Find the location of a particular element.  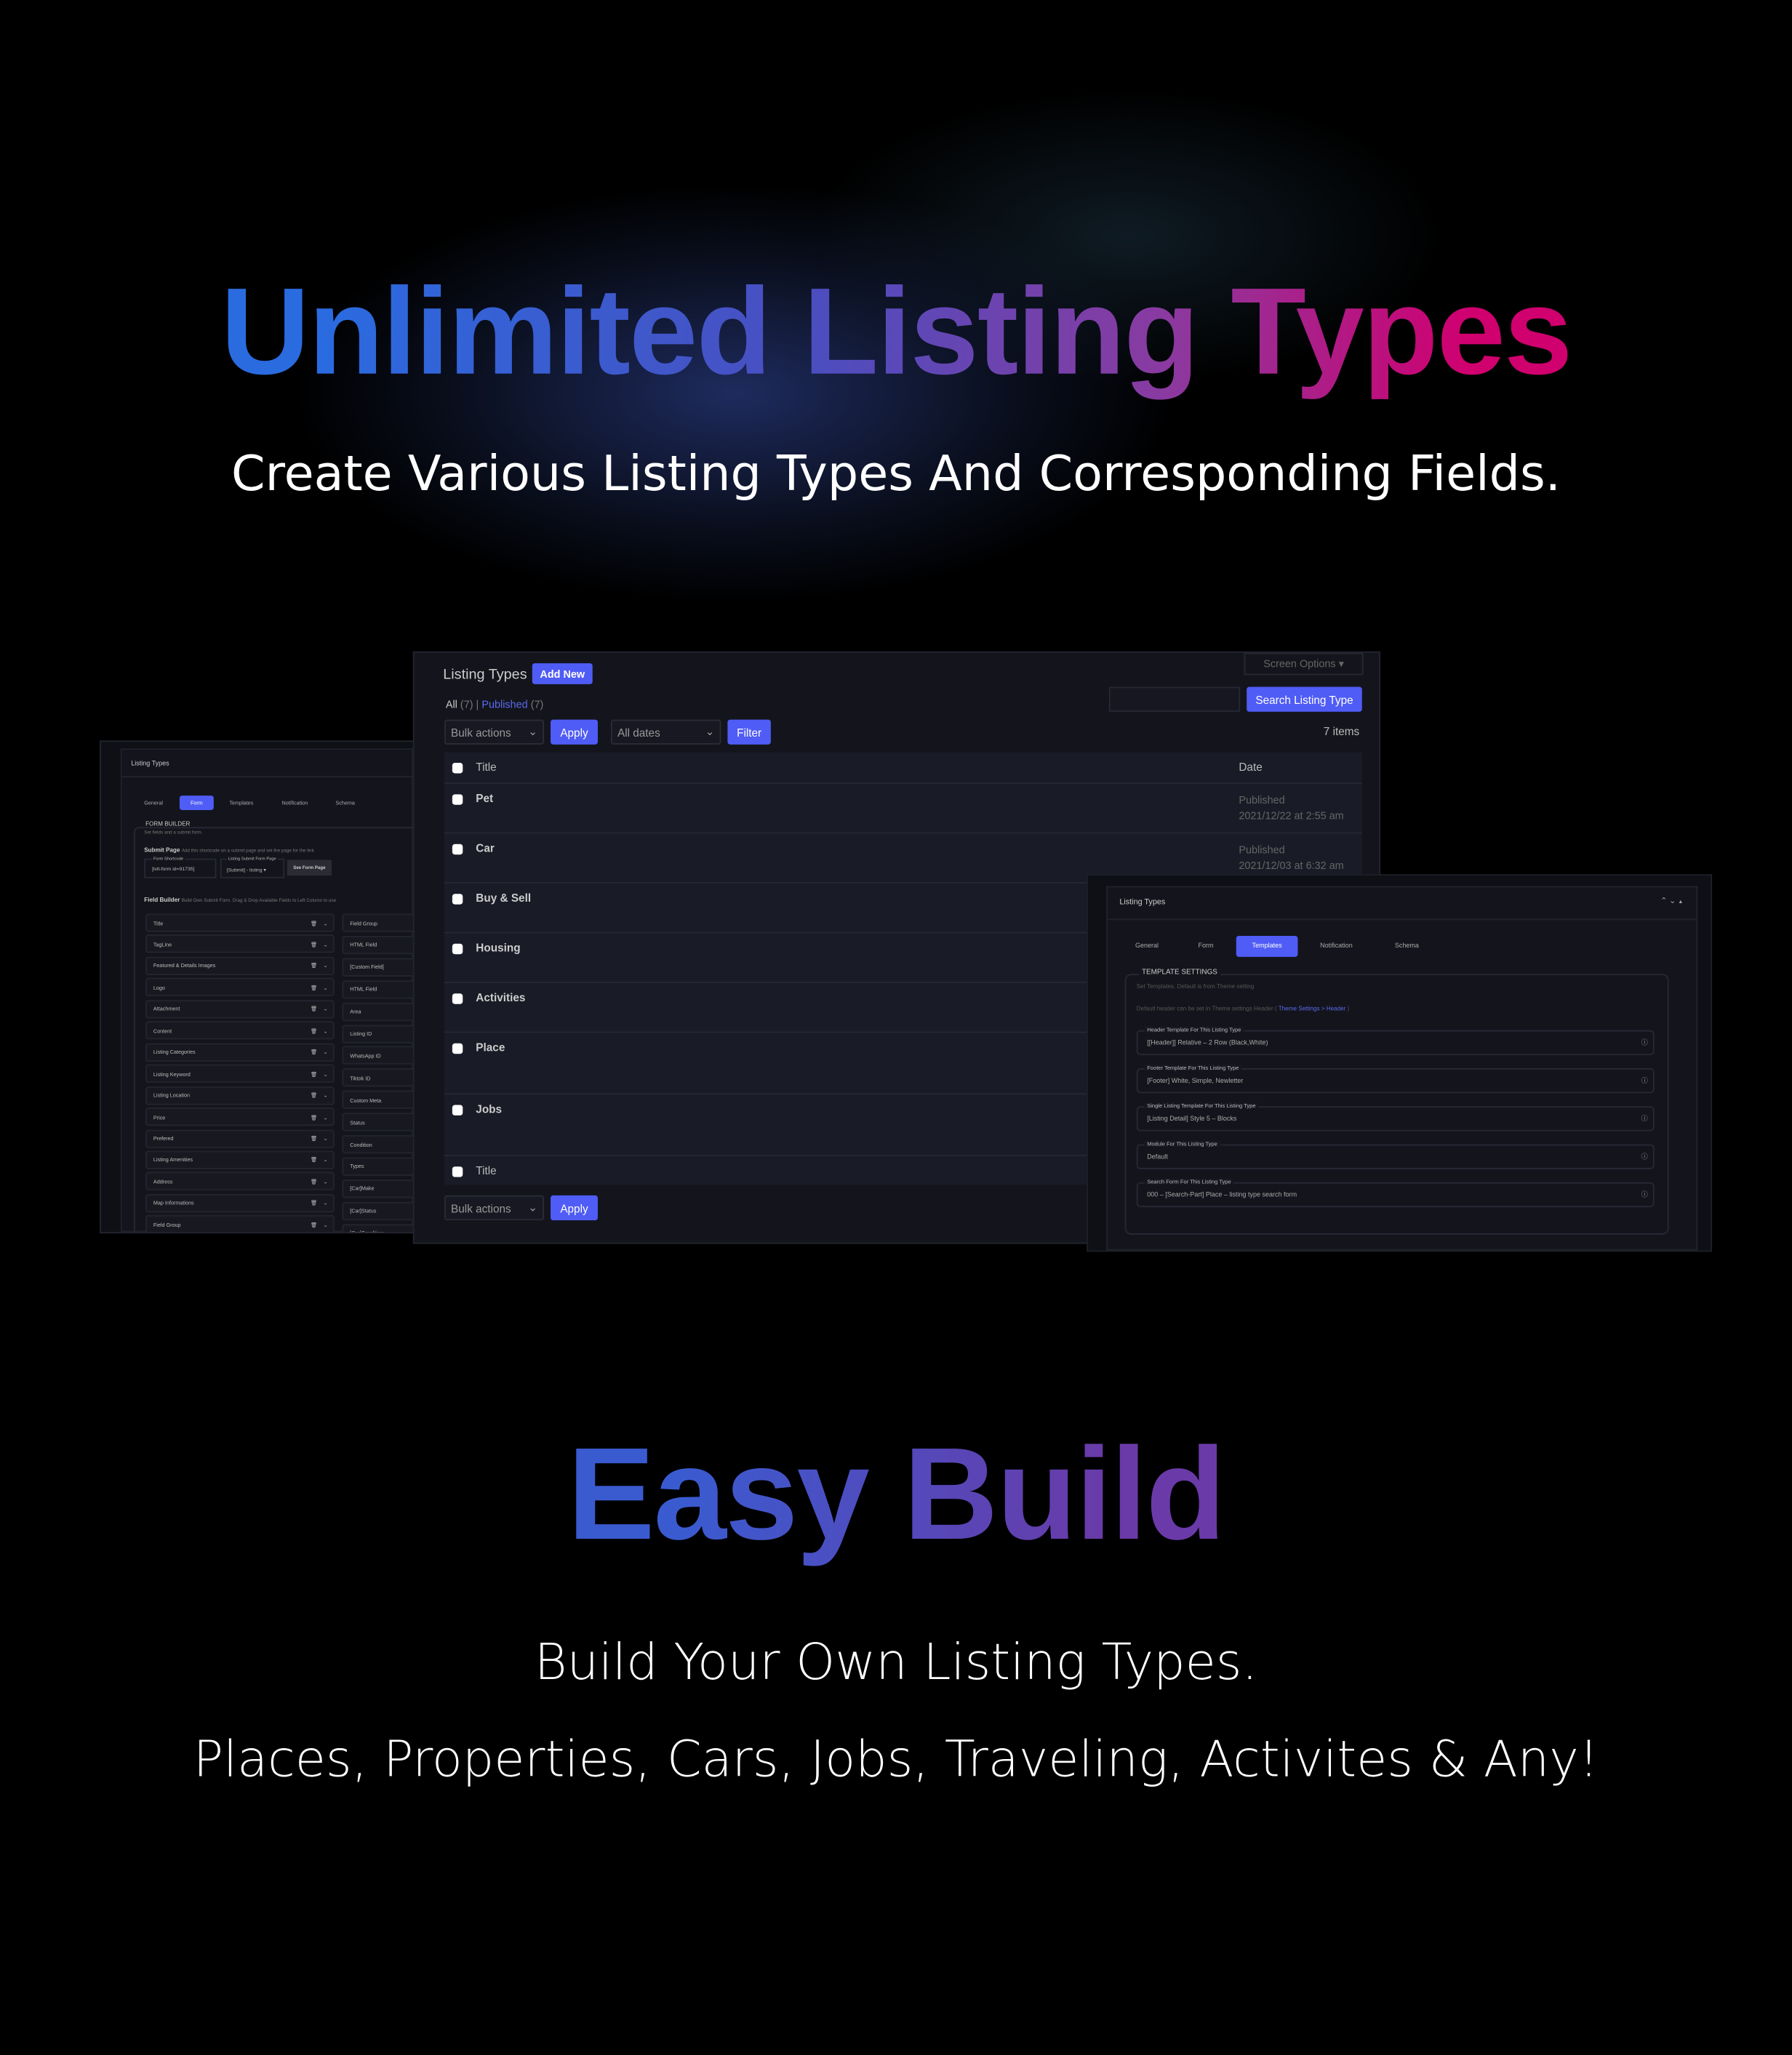

select-all-checkbox is located at coordinates (457, 768).